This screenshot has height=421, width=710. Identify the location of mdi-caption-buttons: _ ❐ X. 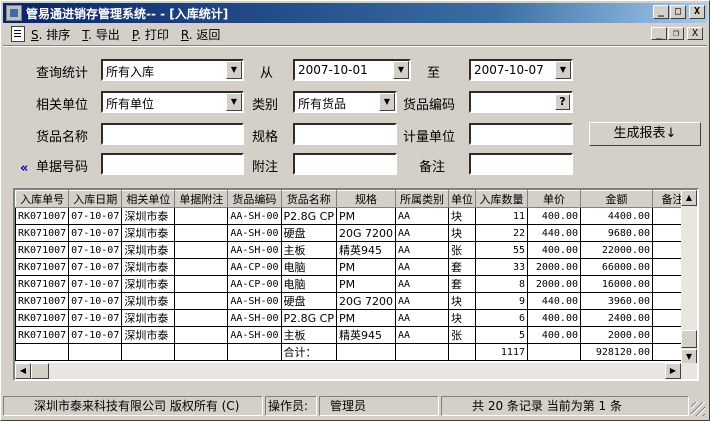
(676, 33).